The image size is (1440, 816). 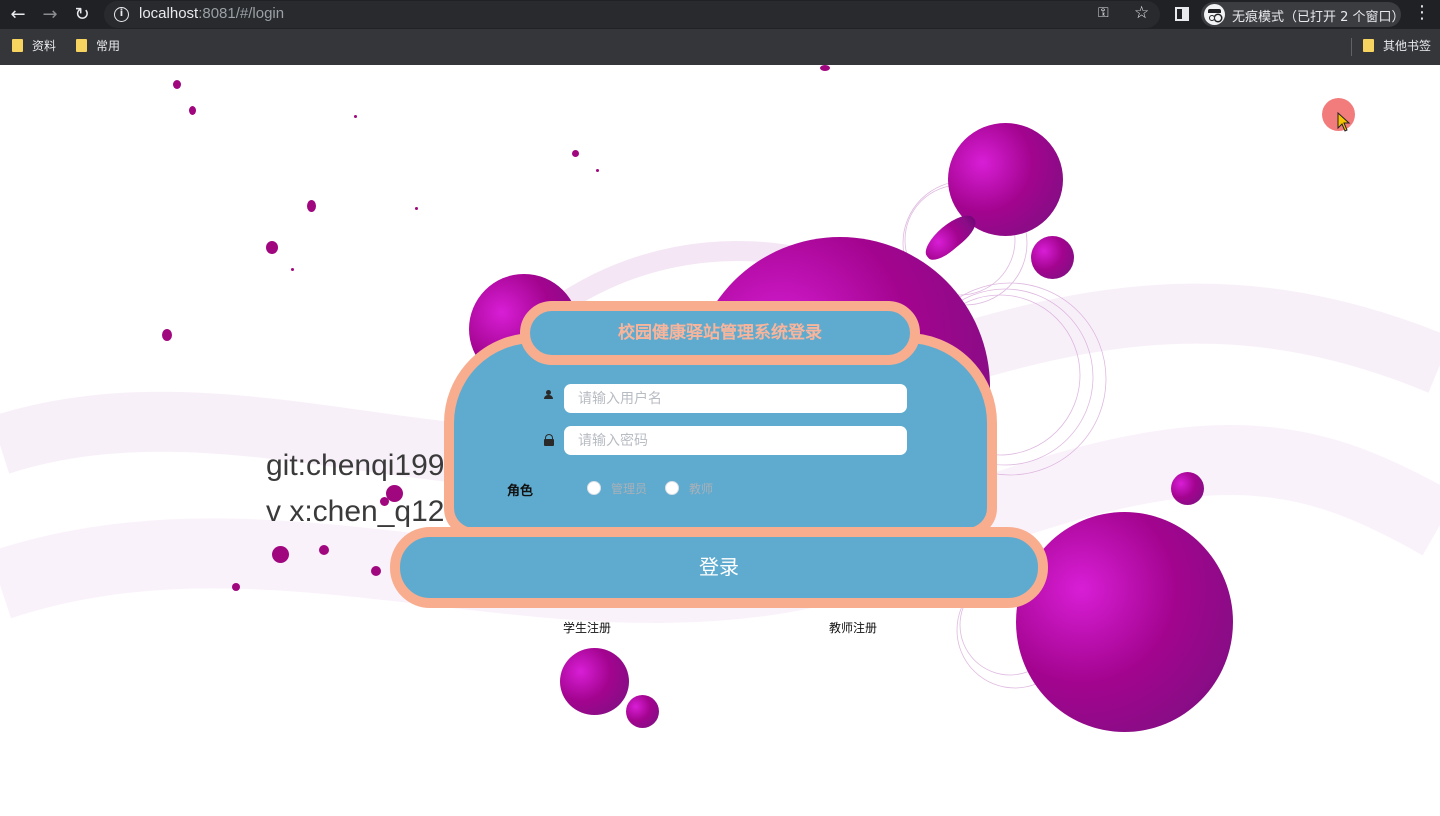 What do you see at coordinates (169, 13) in the screenshot?
I see `url-host: localhost` at bounding box center [169, 13].